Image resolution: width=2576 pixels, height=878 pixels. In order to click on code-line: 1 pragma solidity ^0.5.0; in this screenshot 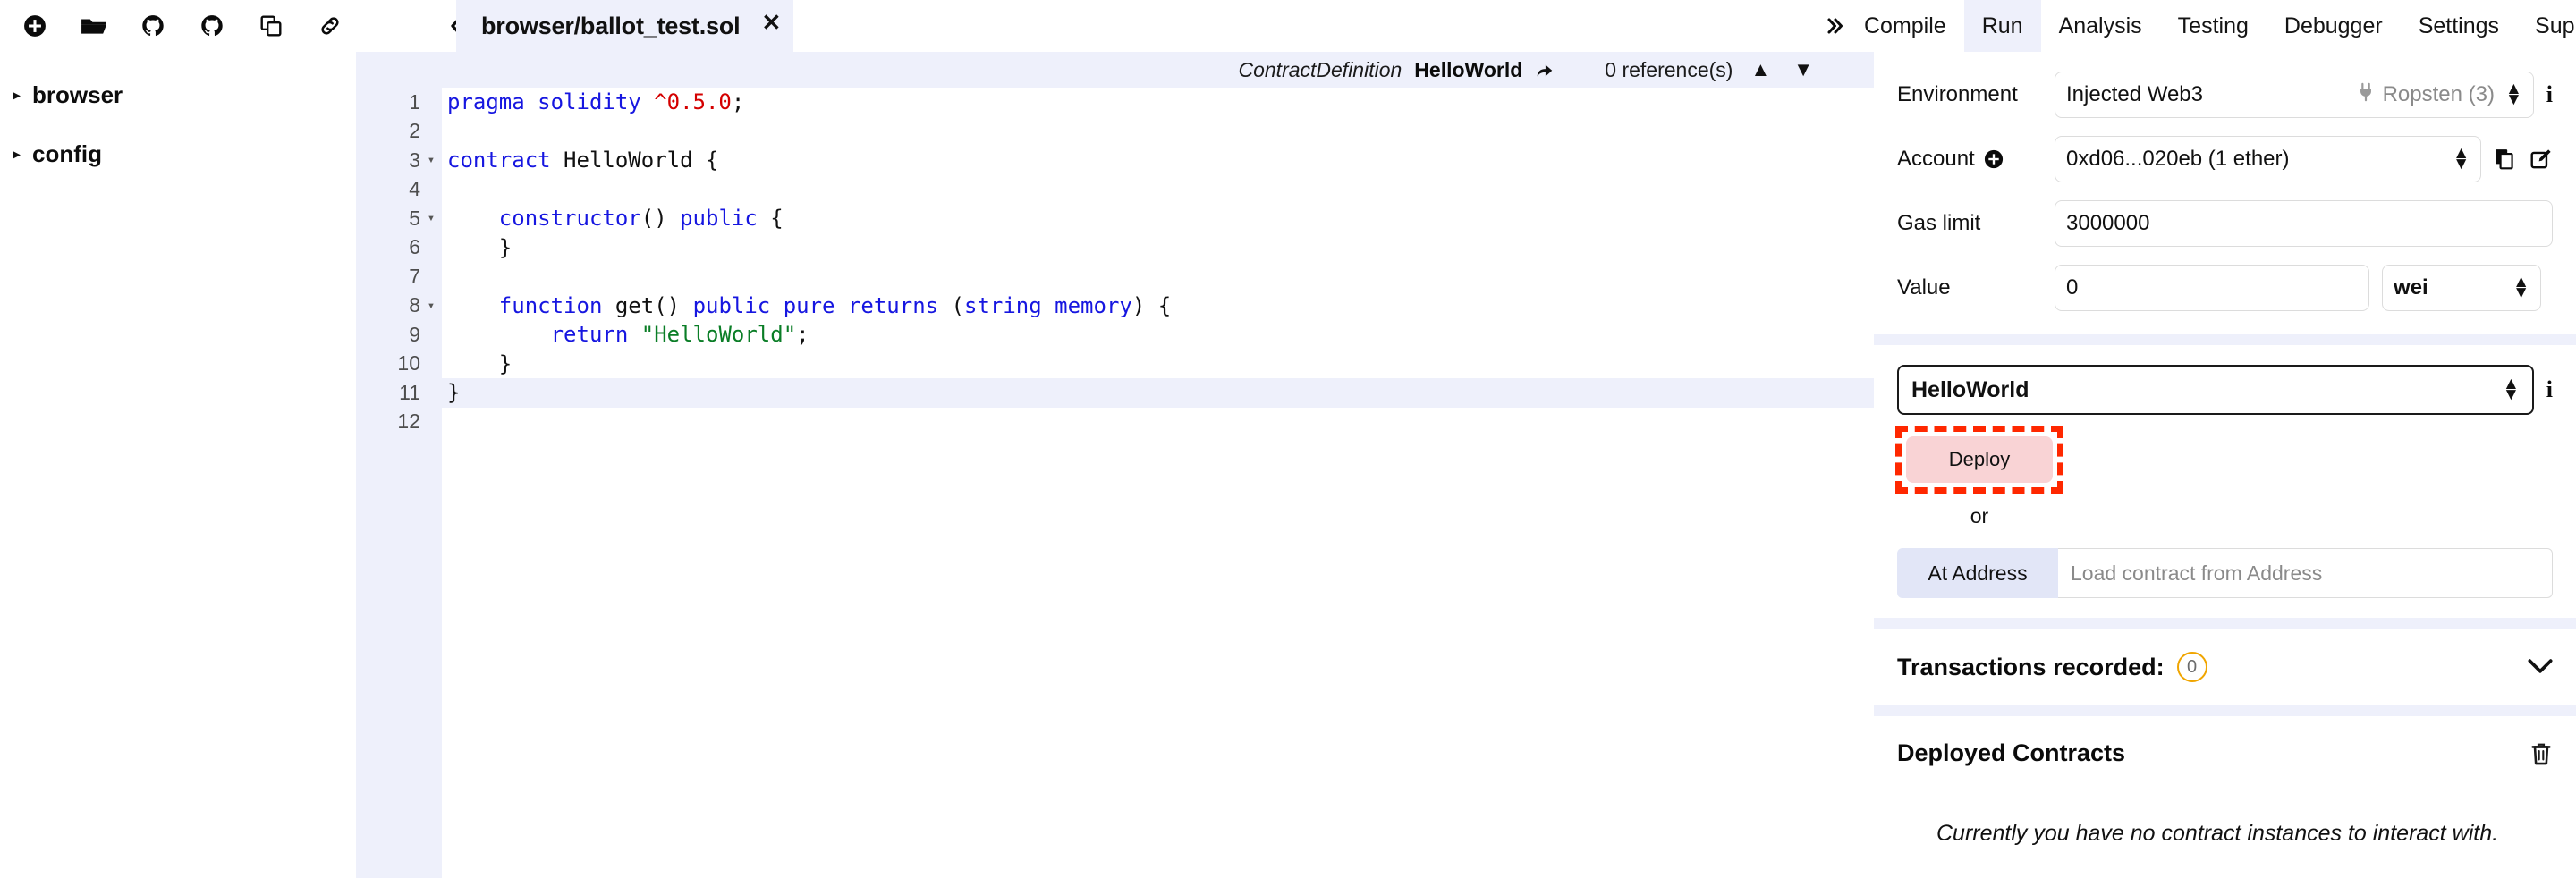, I will do `click(1115, 102)`.